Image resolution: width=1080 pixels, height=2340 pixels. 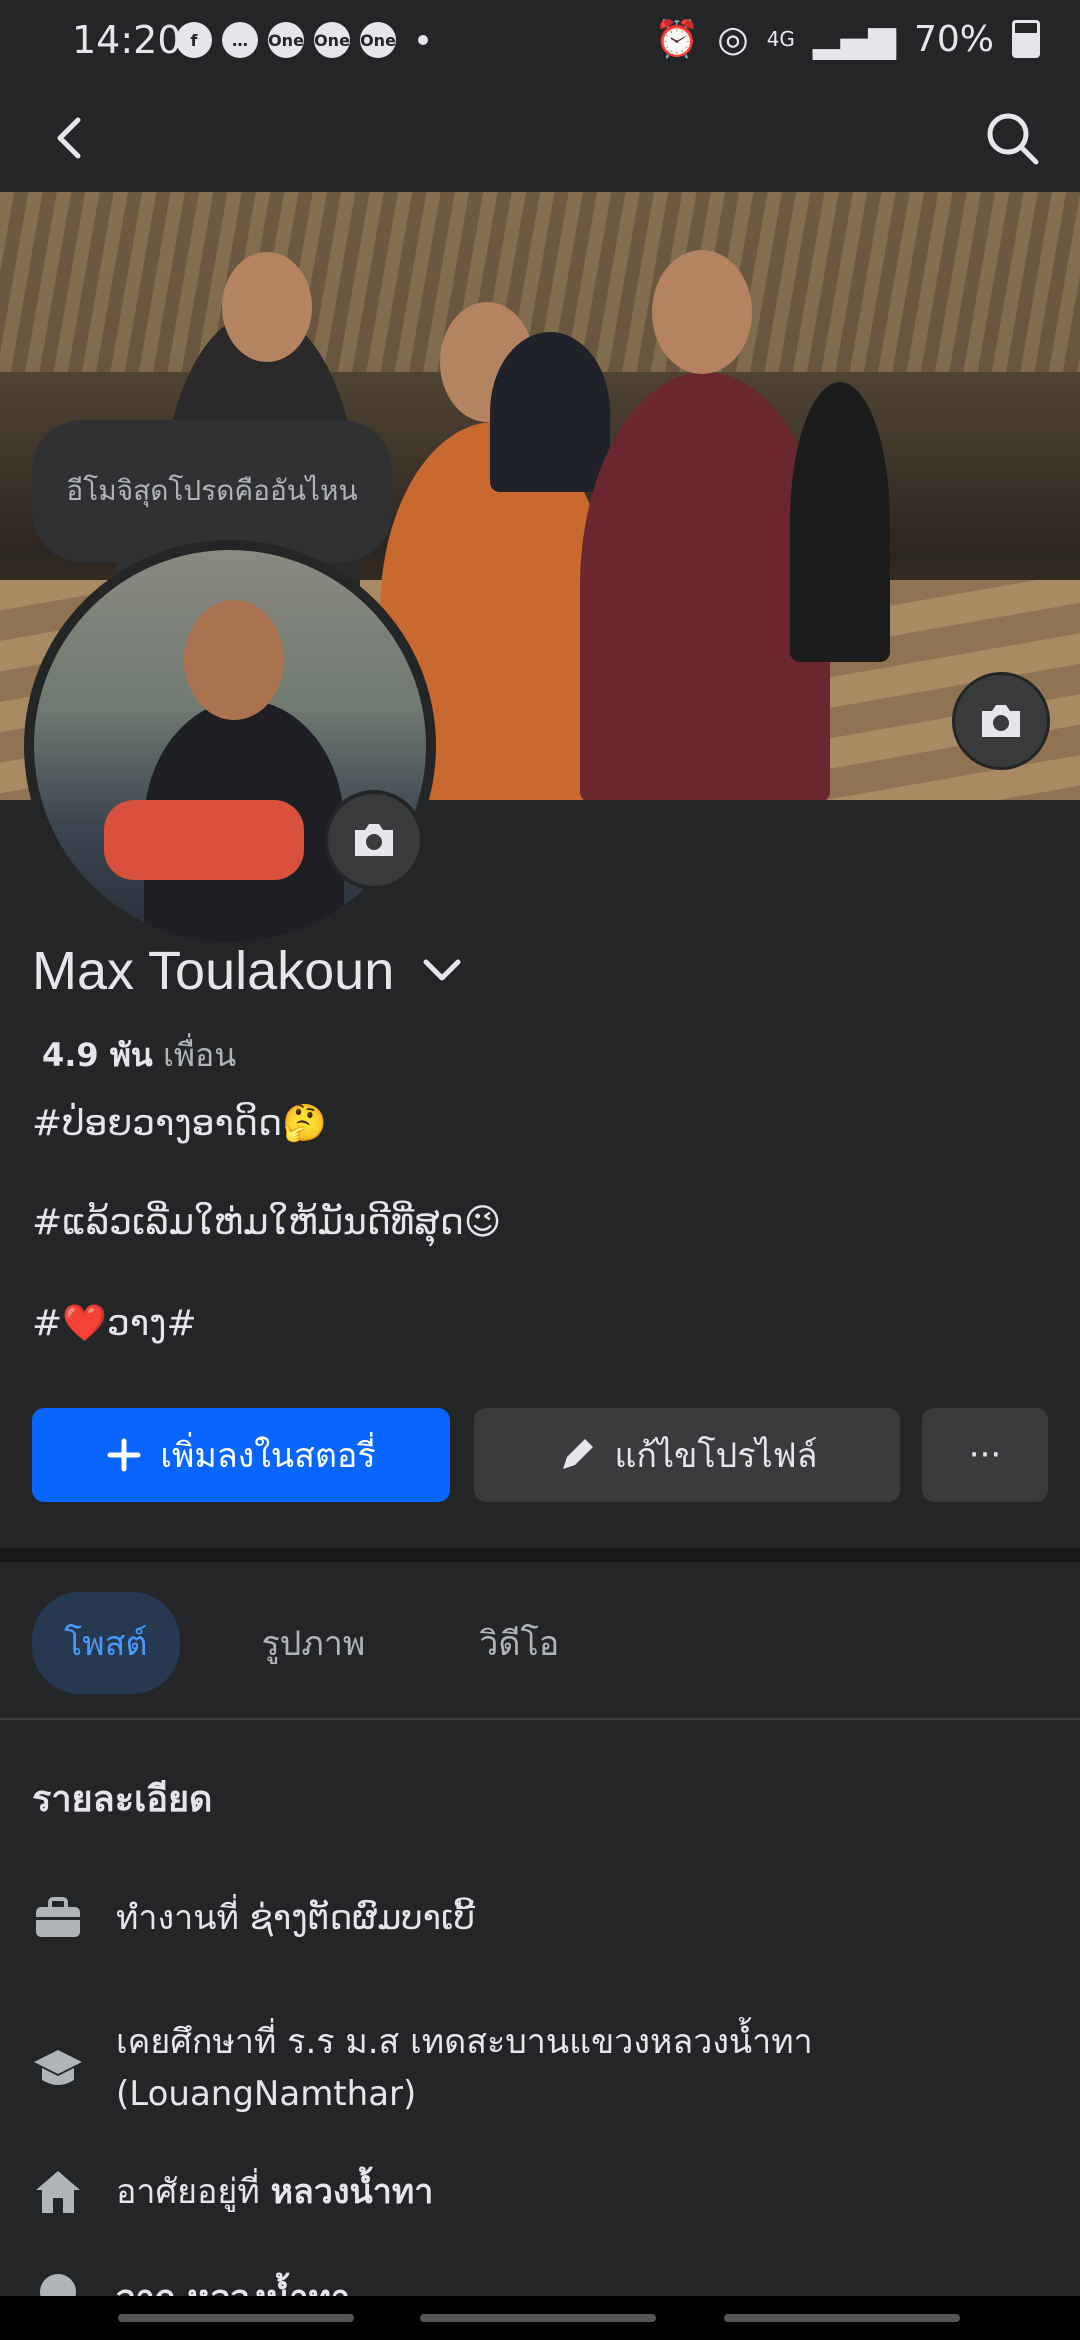 I want to click on profile-name: Max Toulakoun, so click(x=213, y=971).